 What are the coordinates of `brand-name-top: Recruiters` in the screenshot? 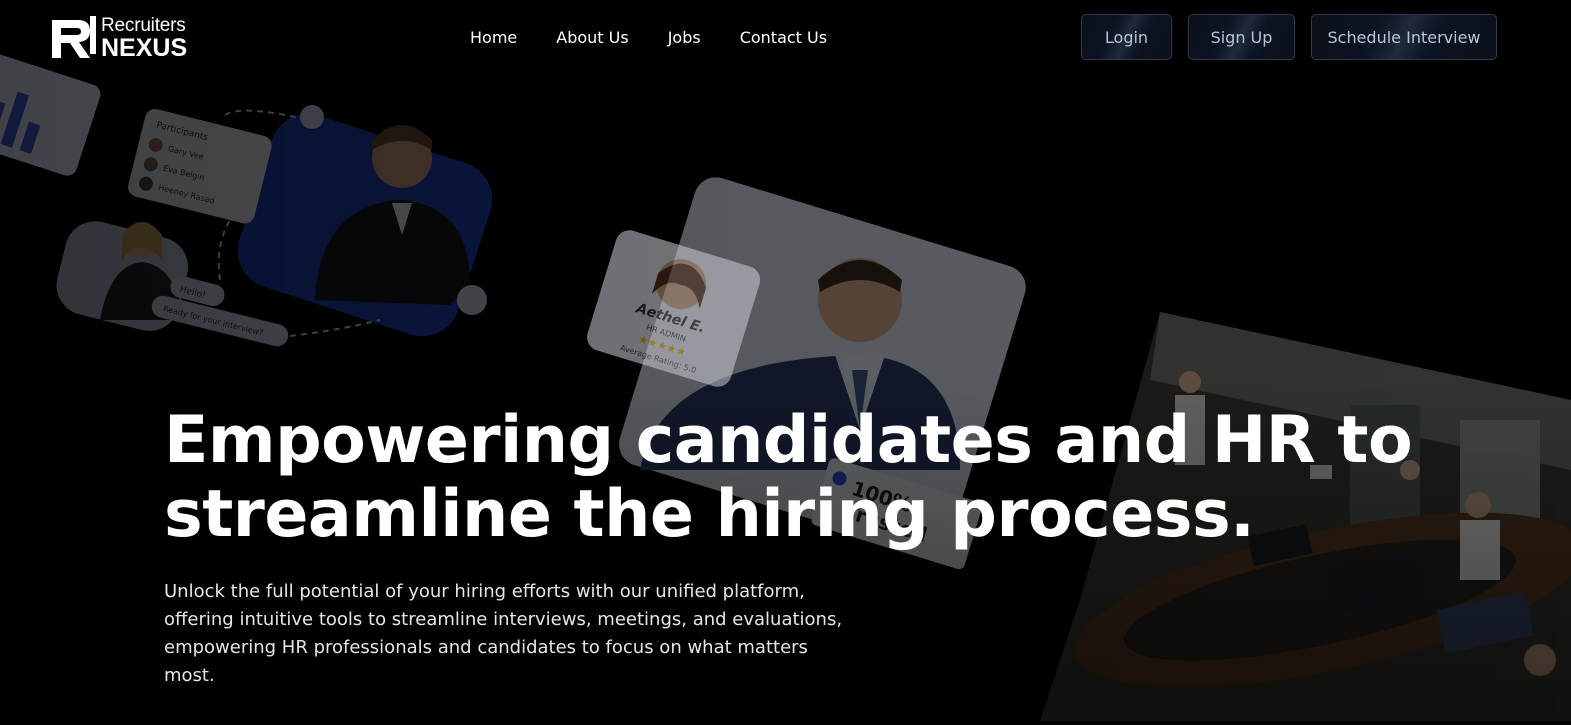 It's located at (143, 25).